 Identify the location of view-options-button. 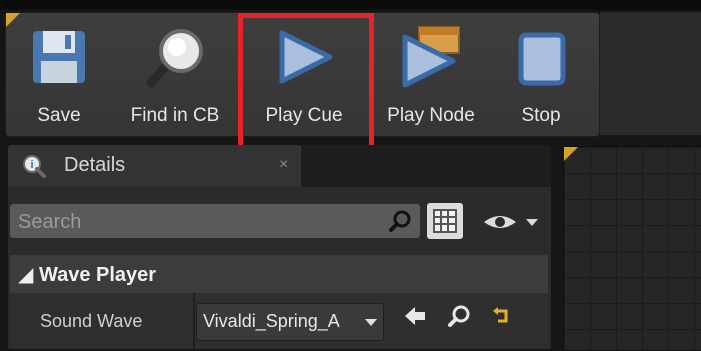
(512, 222).